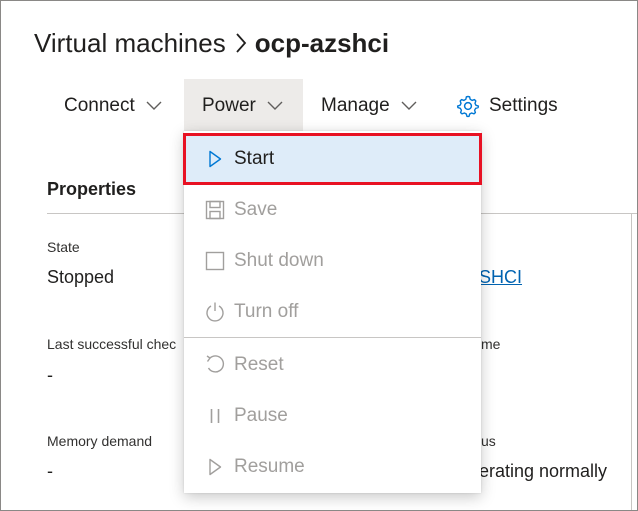 Image resolution: width=638 pixels, height=511 pixels. I want to click on connect-menu-button: Connect, so click(113, 106).